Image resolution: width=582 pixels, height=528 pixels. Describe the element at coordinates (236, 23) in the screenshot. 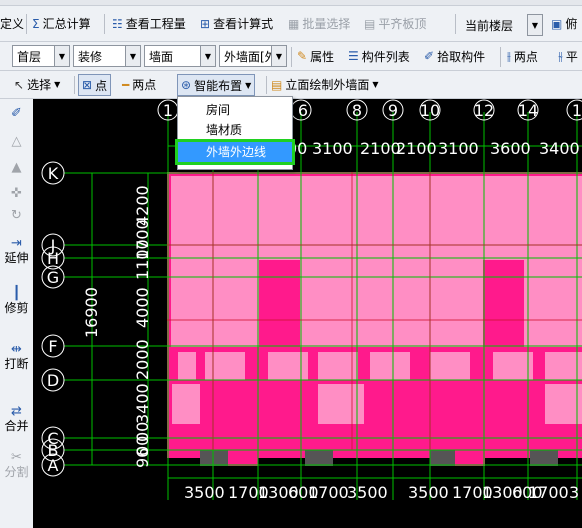

I see `view-formula-button: ⊞ 查看计算式` at that location.